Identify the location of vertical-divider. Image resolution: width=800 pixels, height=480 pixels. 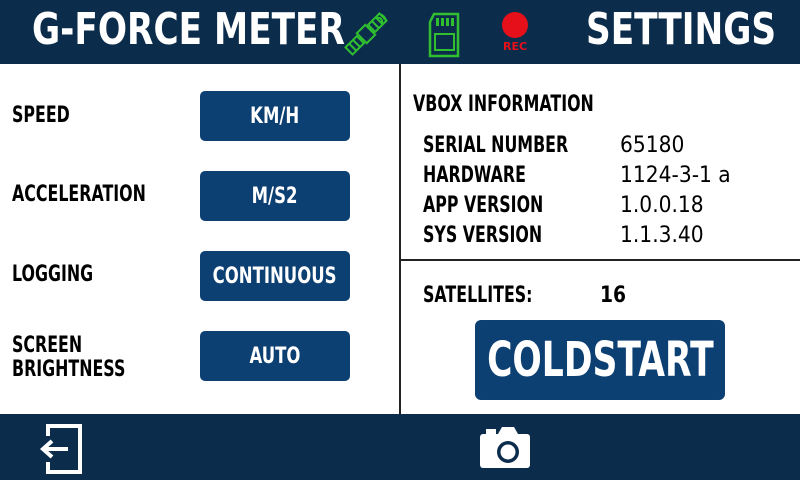
(400, 239).